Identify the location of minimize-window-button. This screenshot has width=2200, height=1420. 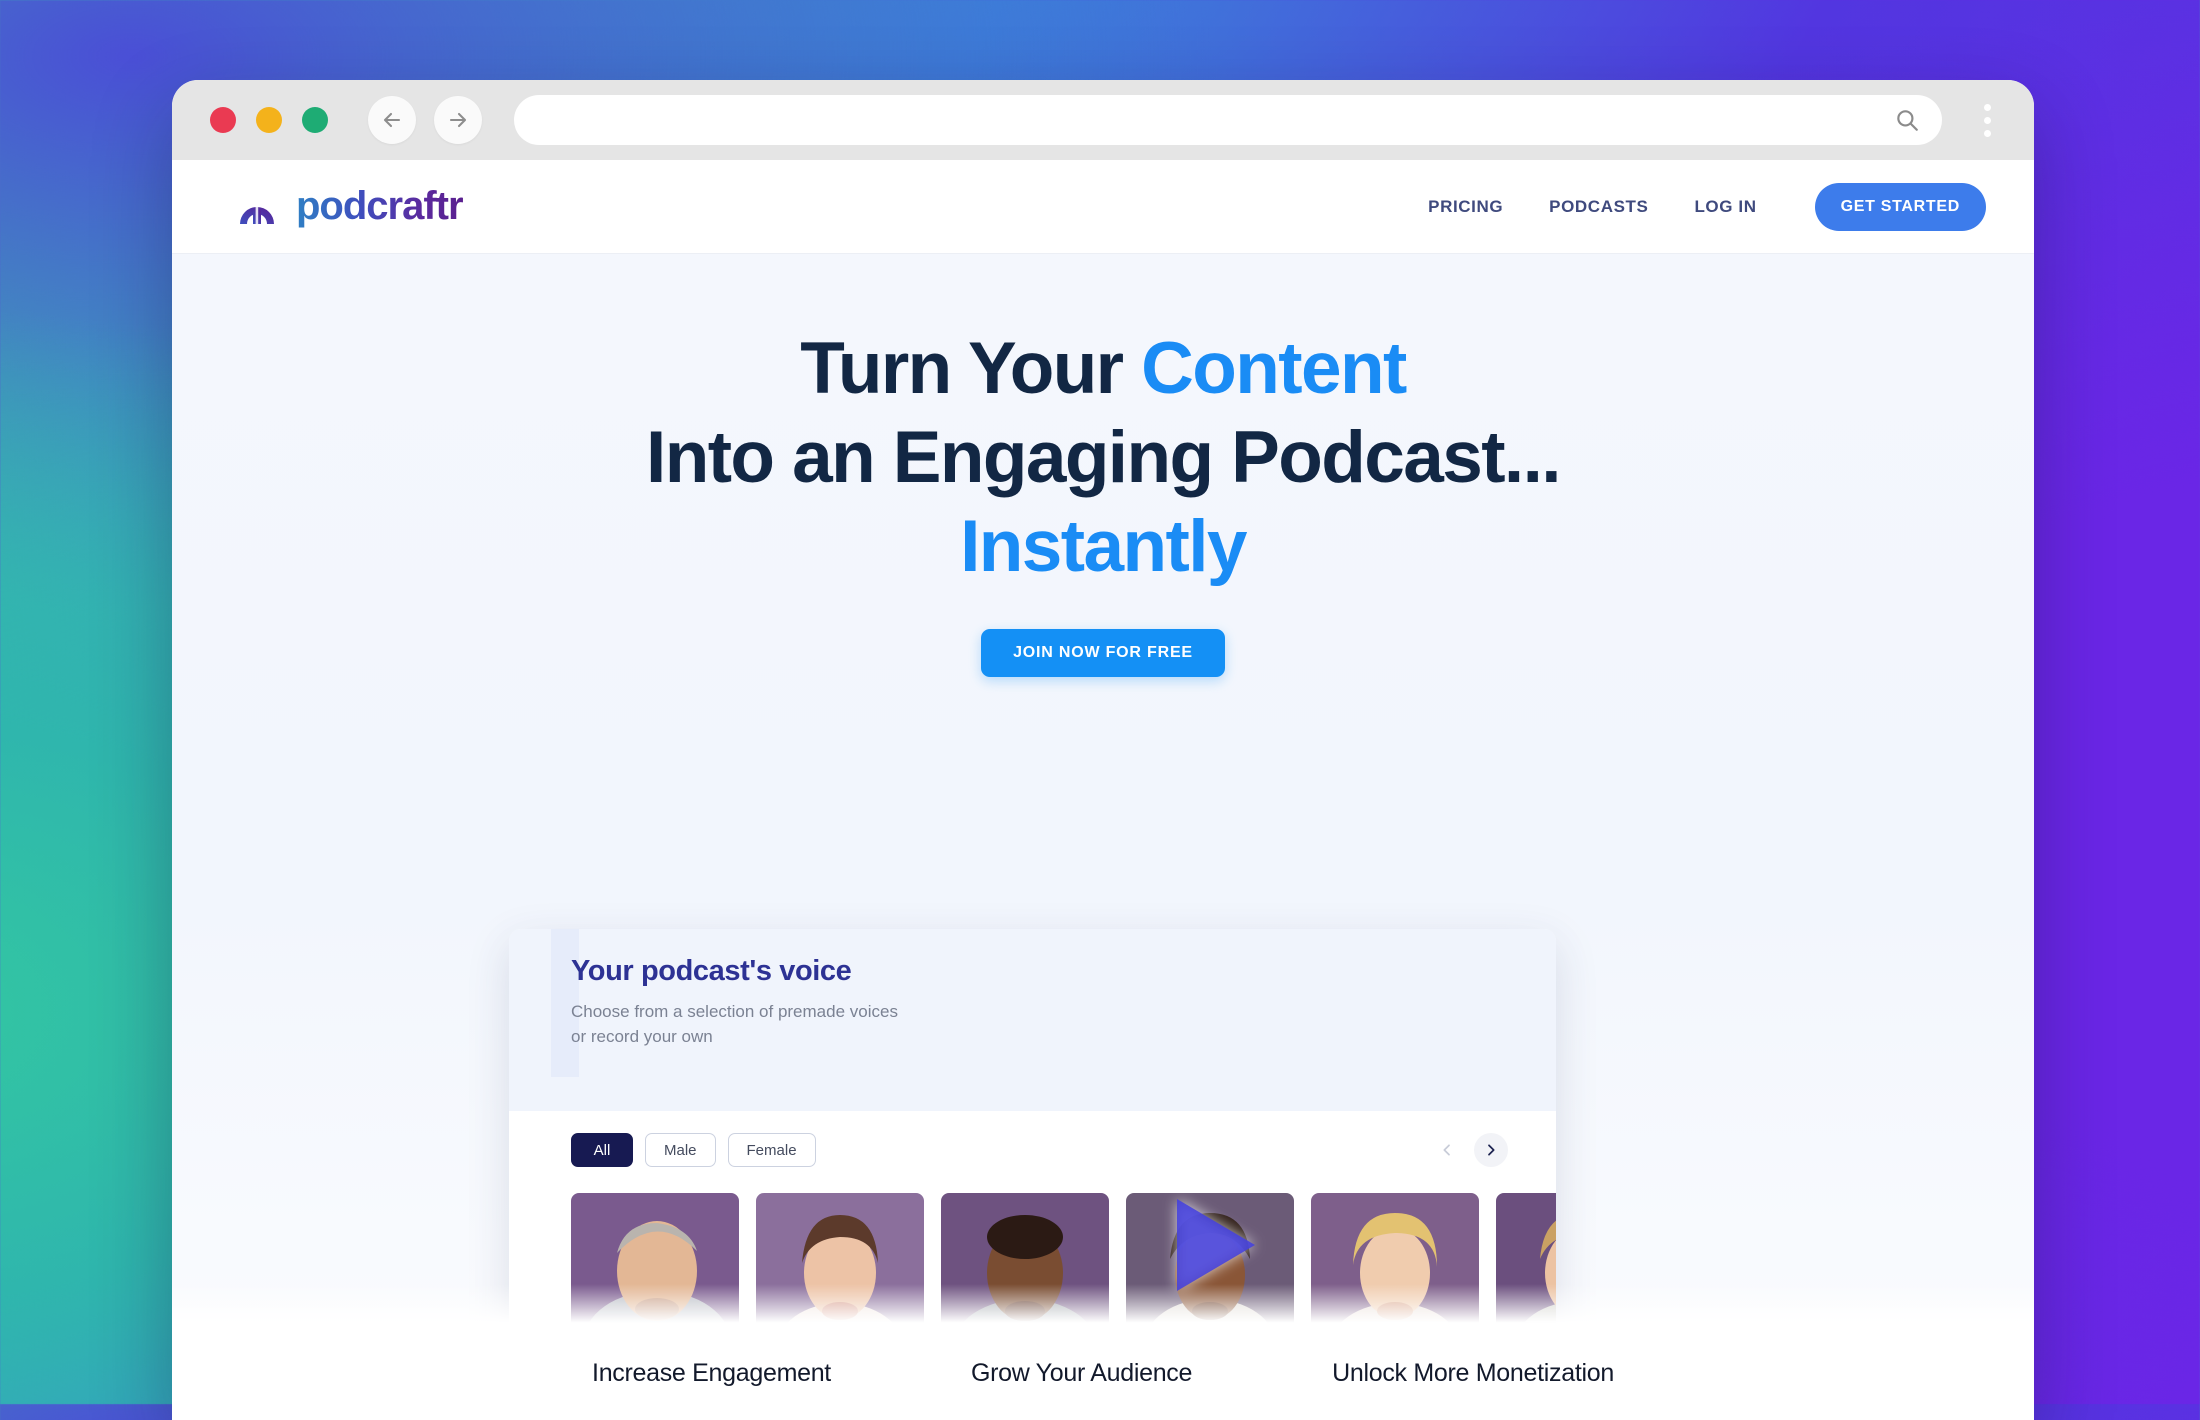
(269, 120).